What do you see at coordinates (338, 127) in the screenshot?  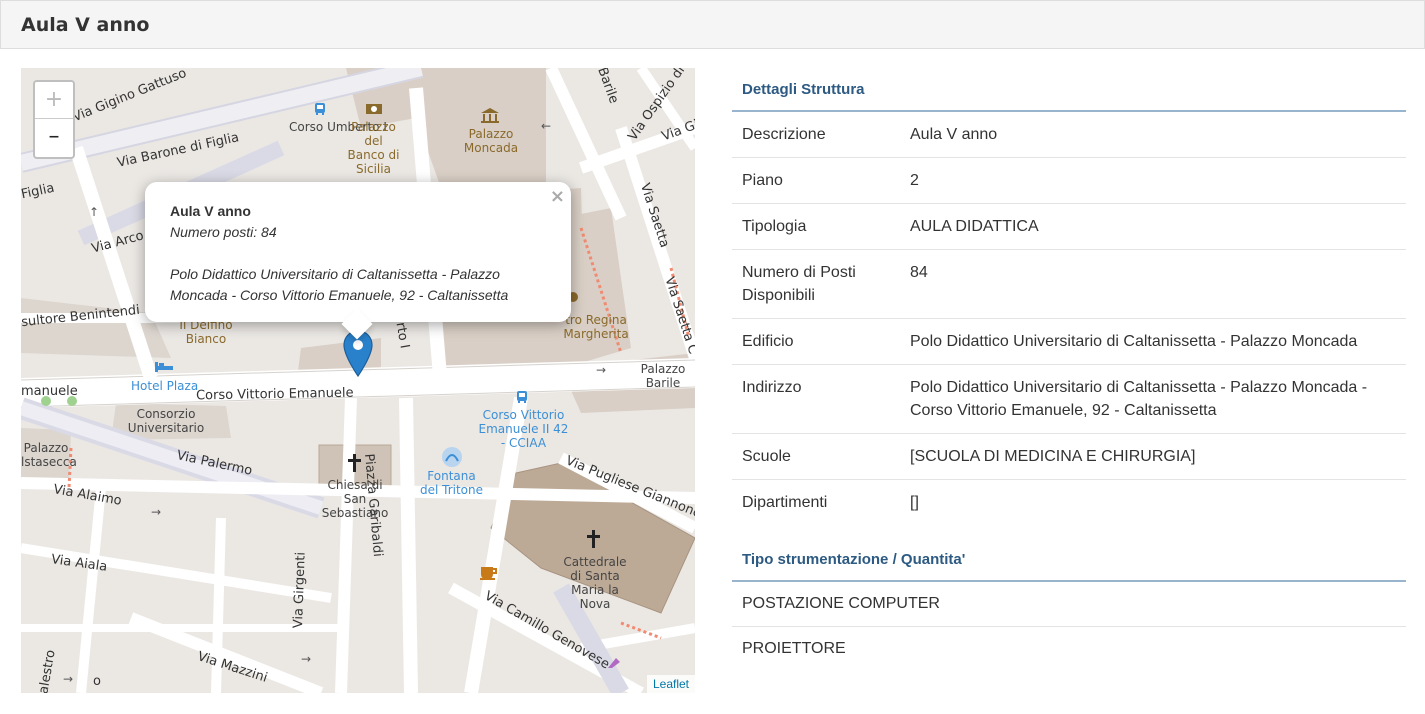 I see `map-label-place: Corso Umberto I` at bounding box center [338, 127].